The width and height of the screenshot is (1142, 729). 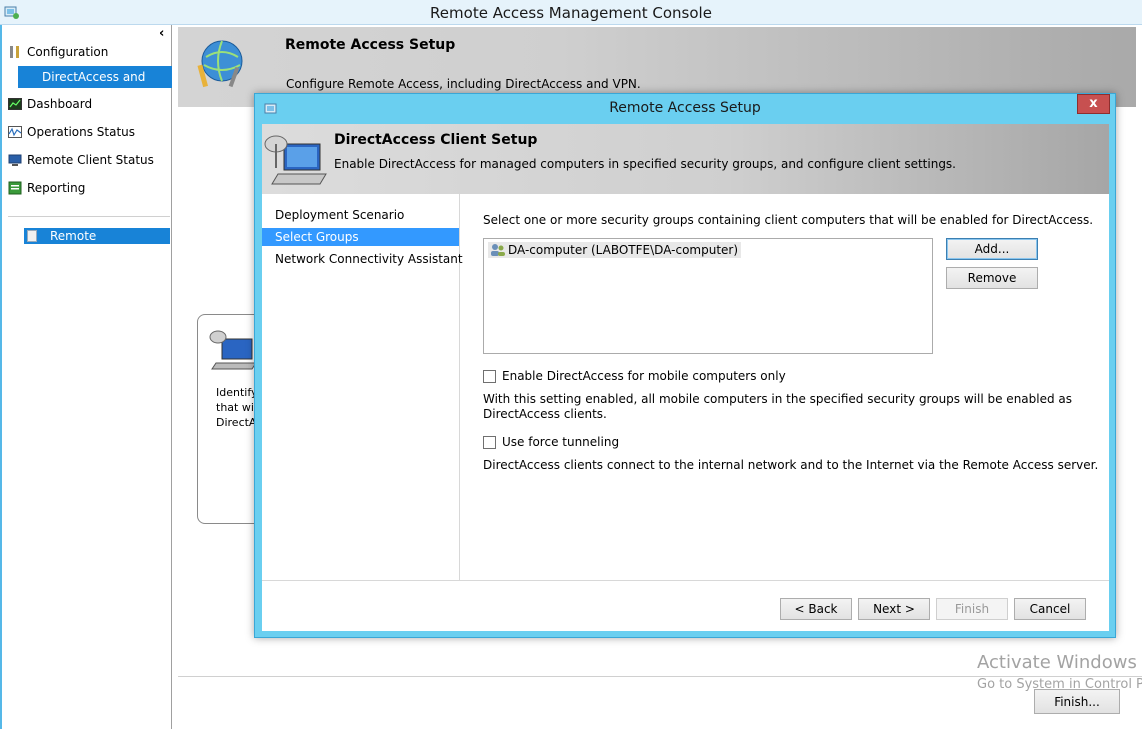 I want to click on activation-watermark: Activate Windows, so click(x=1057, y=662).